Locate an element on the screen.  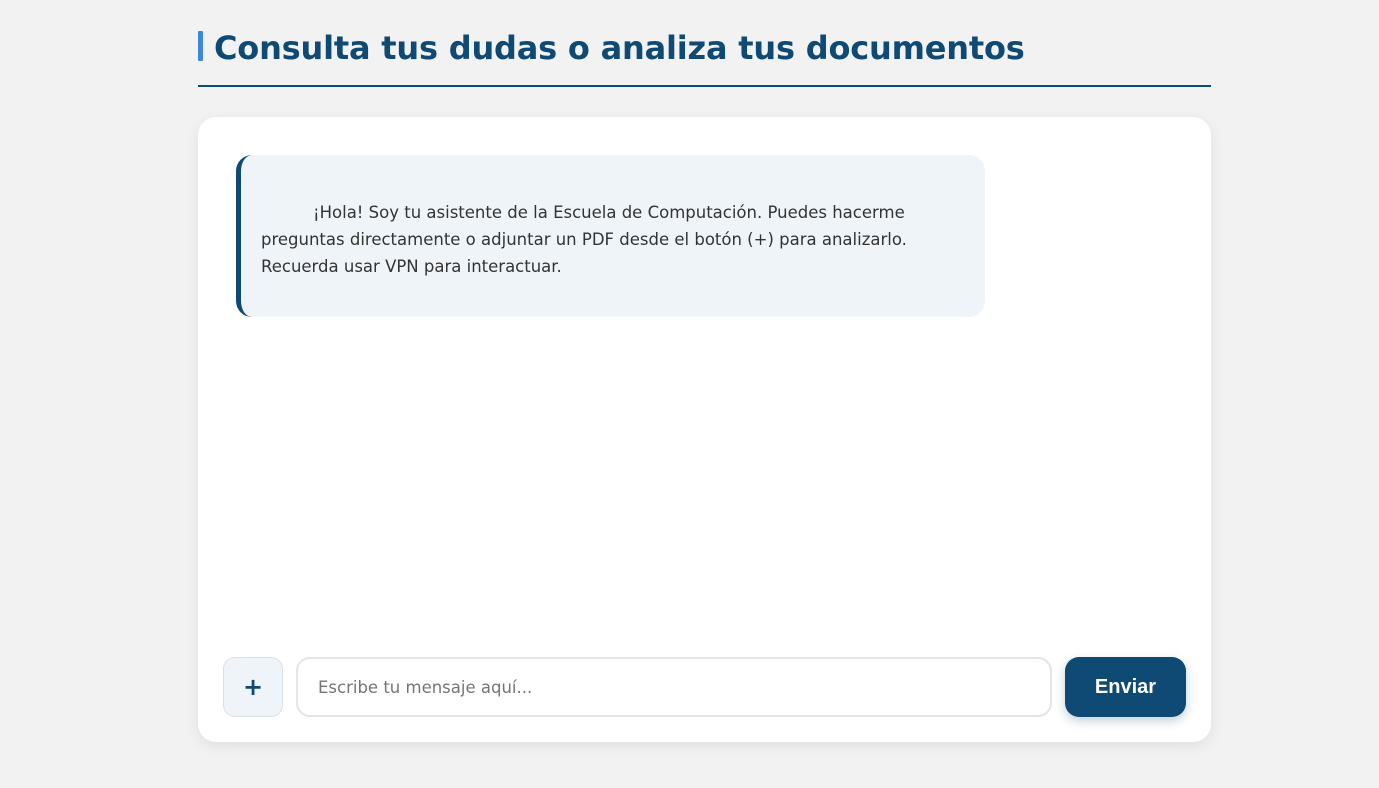
send-button: Enviar is located at coordinates (1125, 687).